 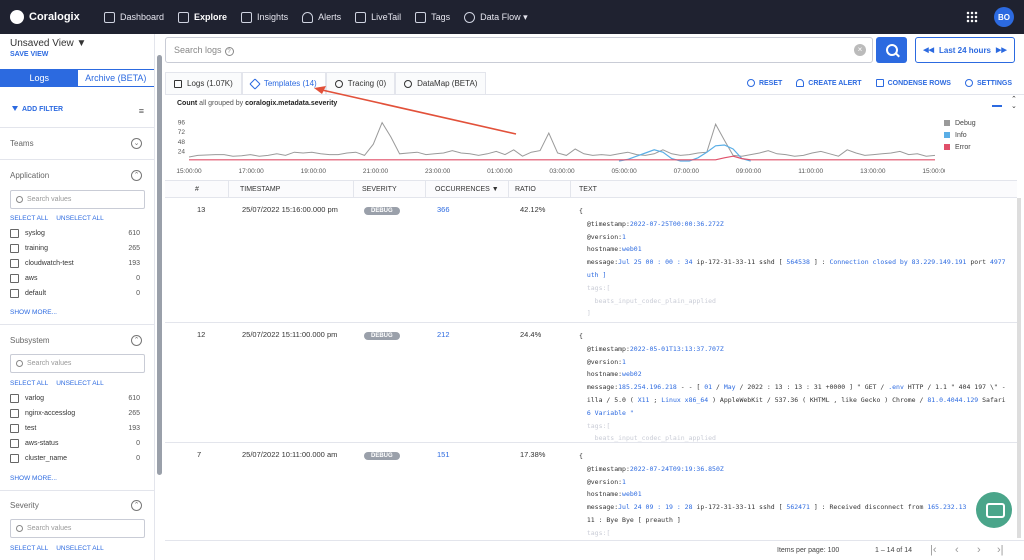 What do you see at coordinates (443, 209) in the screenshot?
I see `row-occurrences: 366` at bounding box center [443, 209].